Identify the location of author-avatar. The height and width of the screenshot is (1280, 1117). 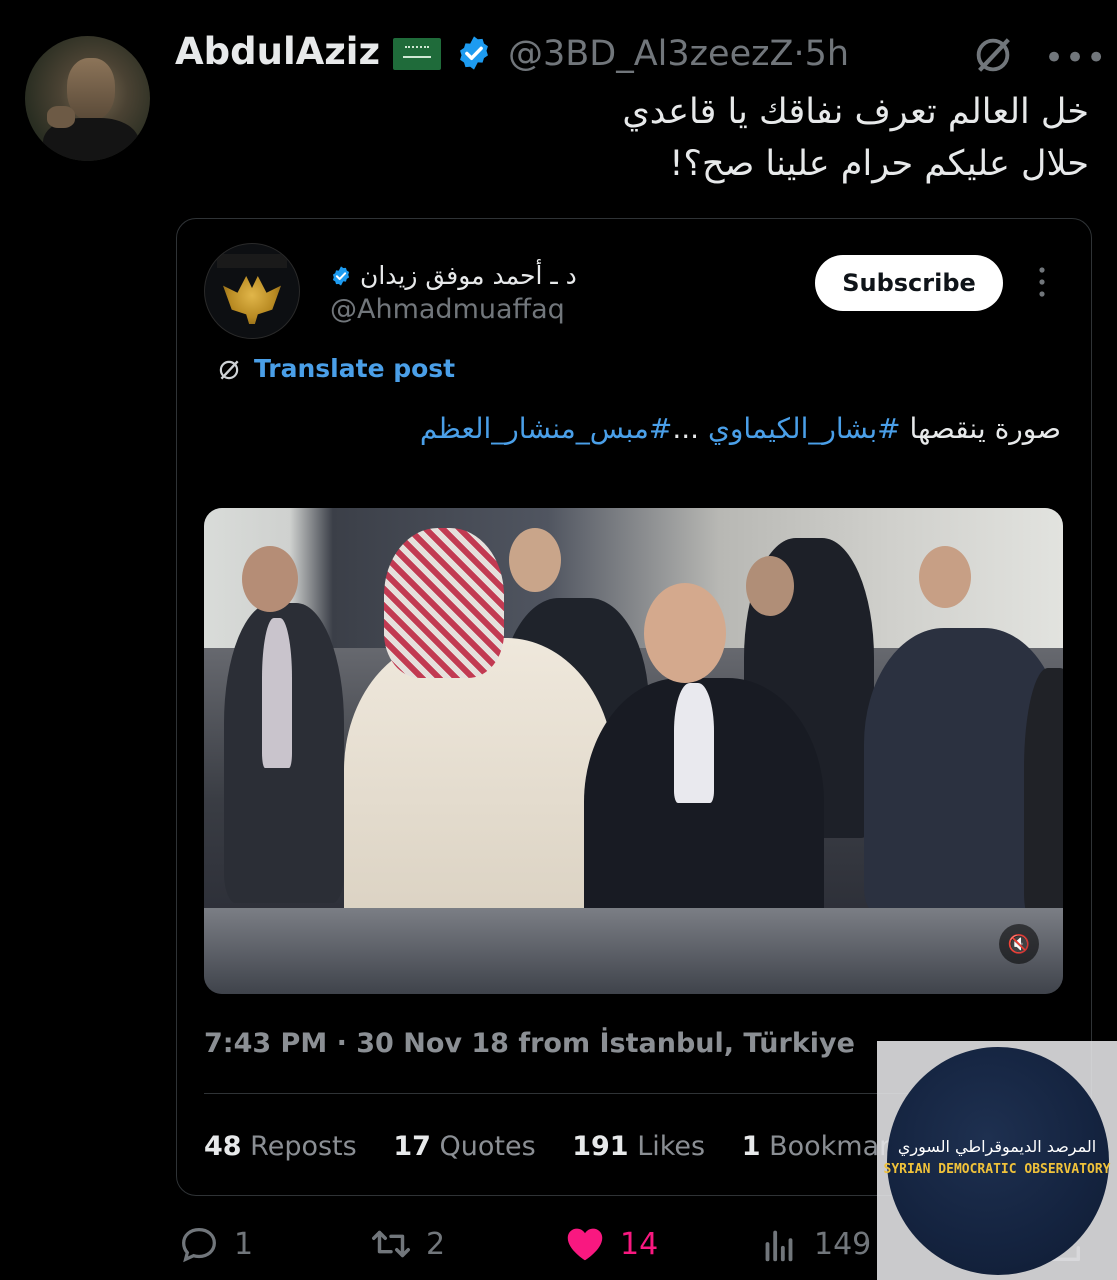
(87, 98).